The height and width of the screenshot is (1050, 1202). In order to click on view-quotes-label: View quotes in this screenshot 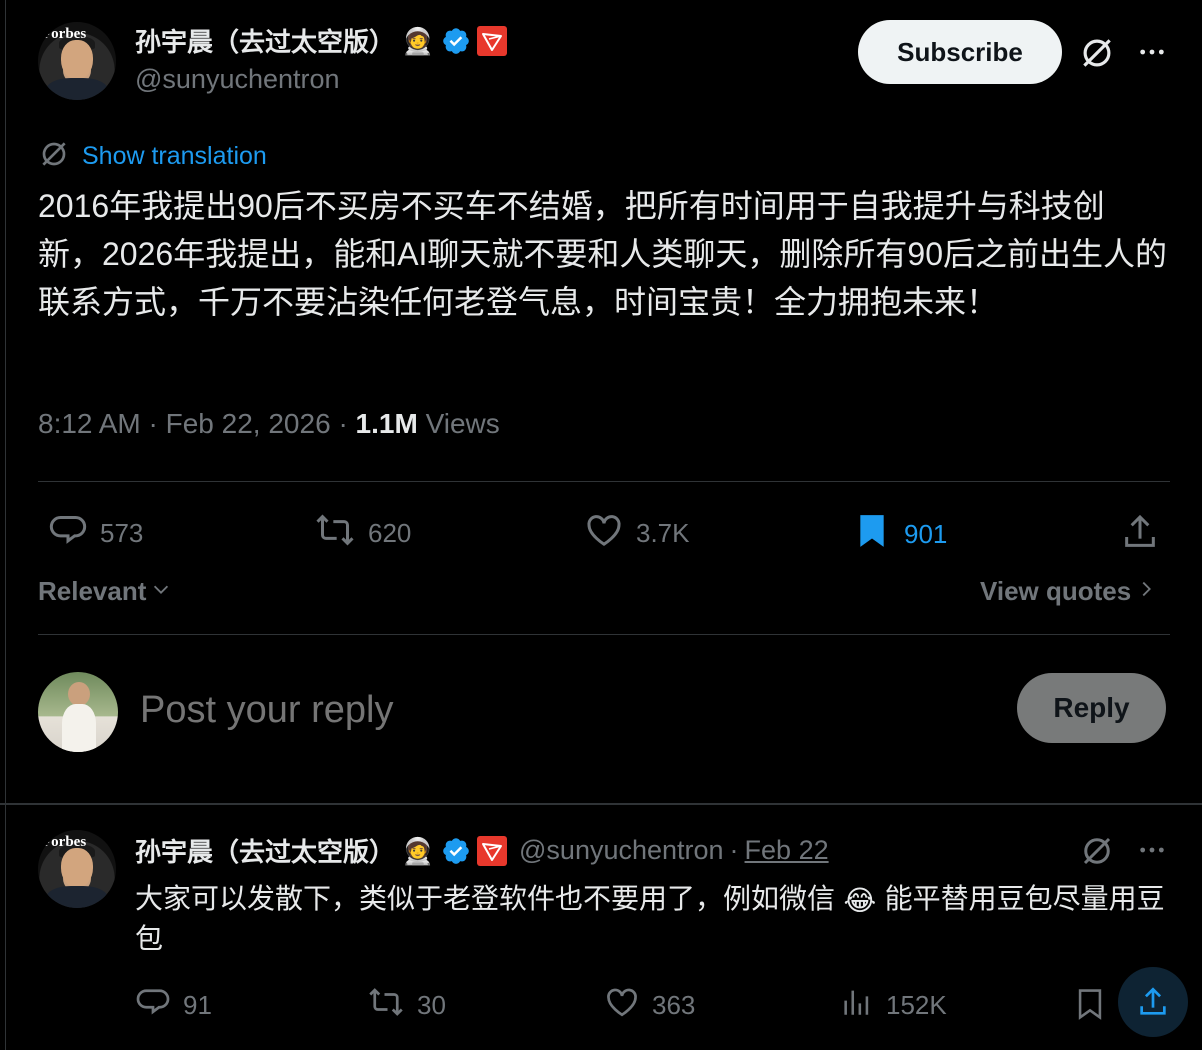, I will do `click(1056, 591)`.